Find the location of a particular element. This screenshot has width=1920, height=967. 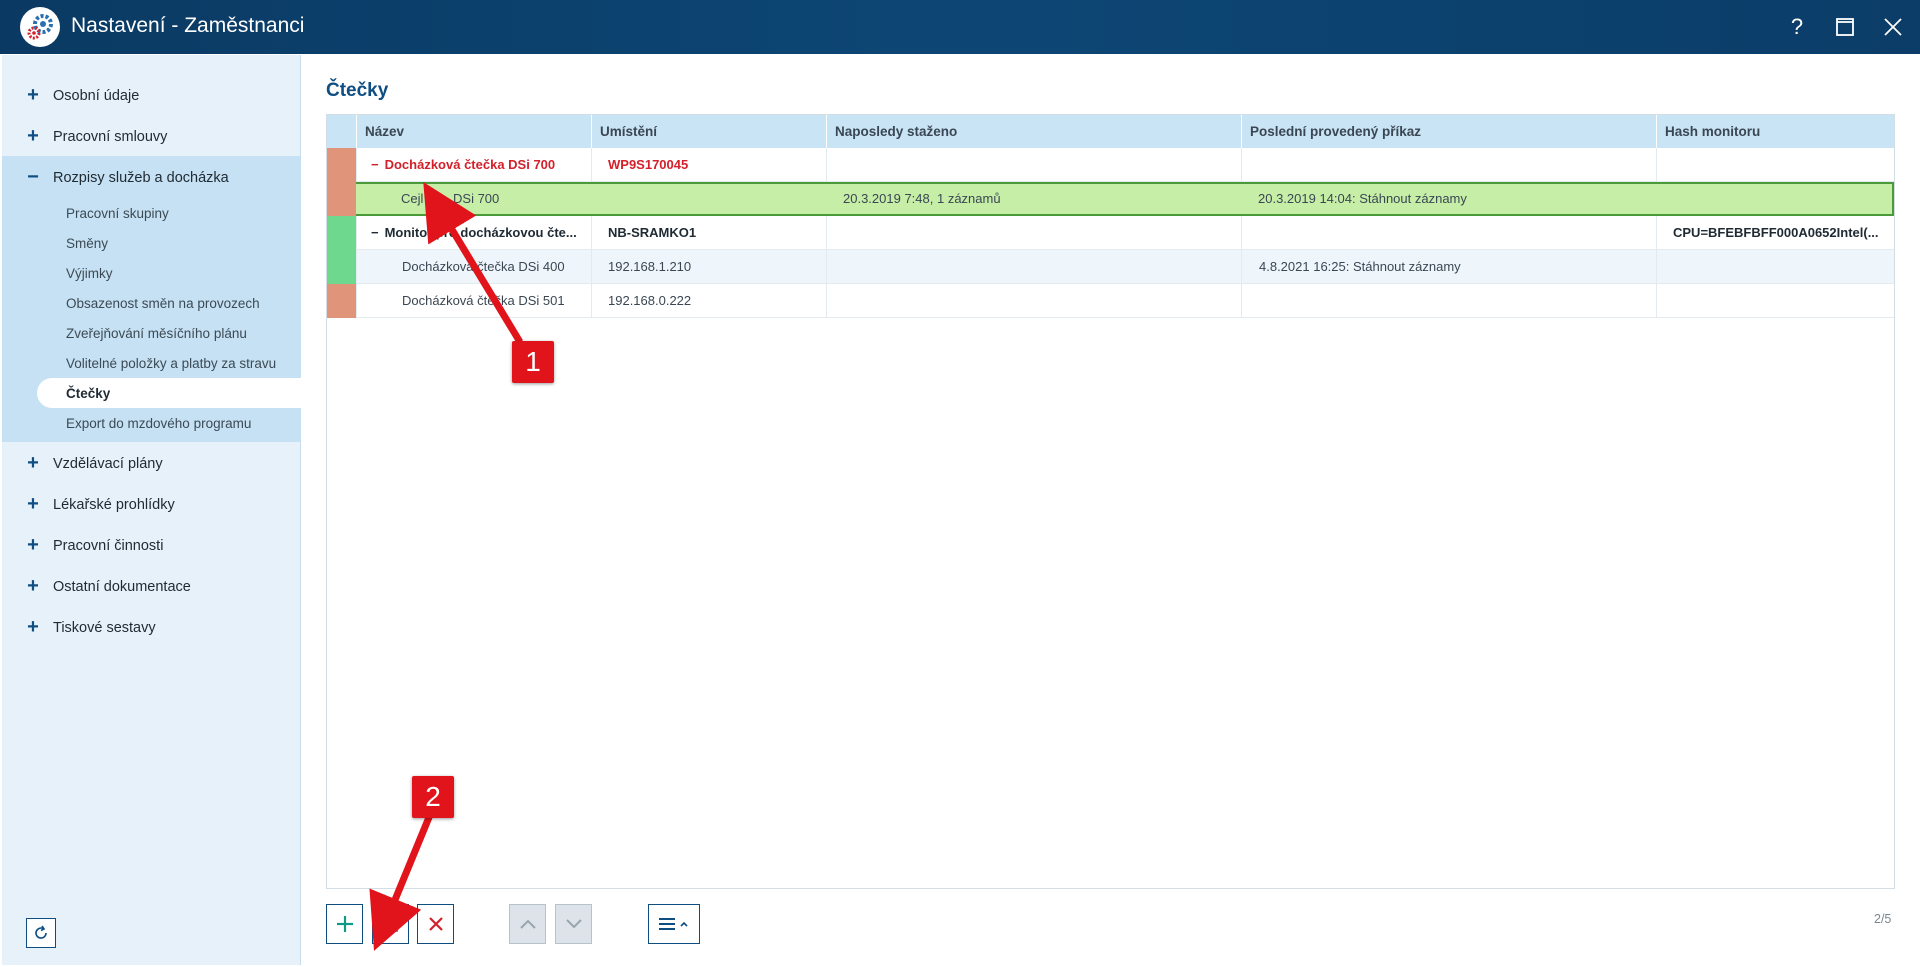

cell-location is located at coordinates (708, 199).